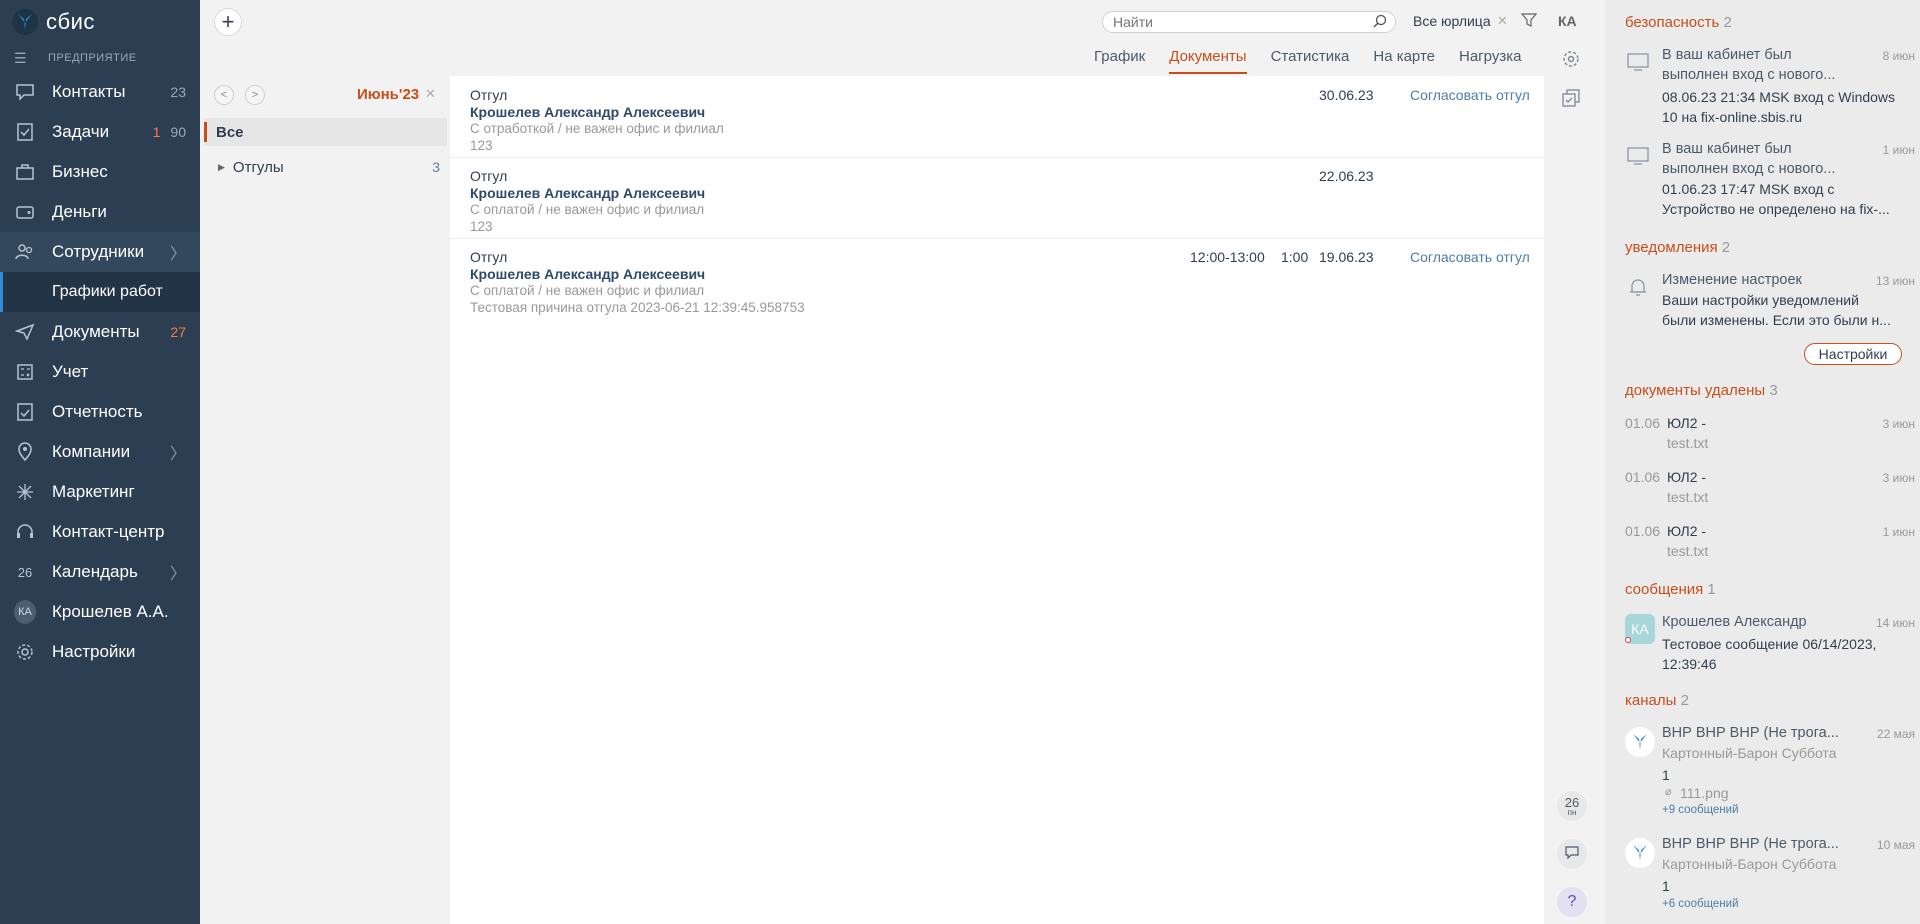 This screenshot has height=924, width=1920. I want to click on nav-item-count-new: 1, so click(156, 132).